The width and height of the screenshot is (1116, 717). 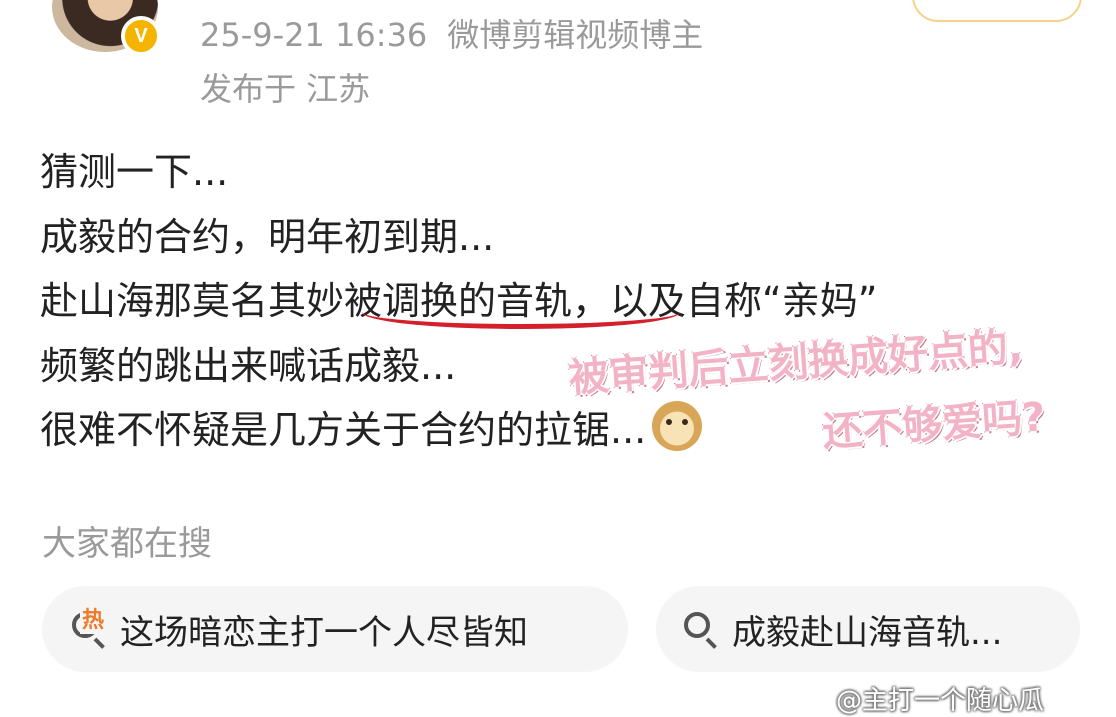 What do you see at coordinates (940, 701) in the screenshot?
I see `weibo-watermark: @主打一个随心瓜` at bounding box center [940, 701].